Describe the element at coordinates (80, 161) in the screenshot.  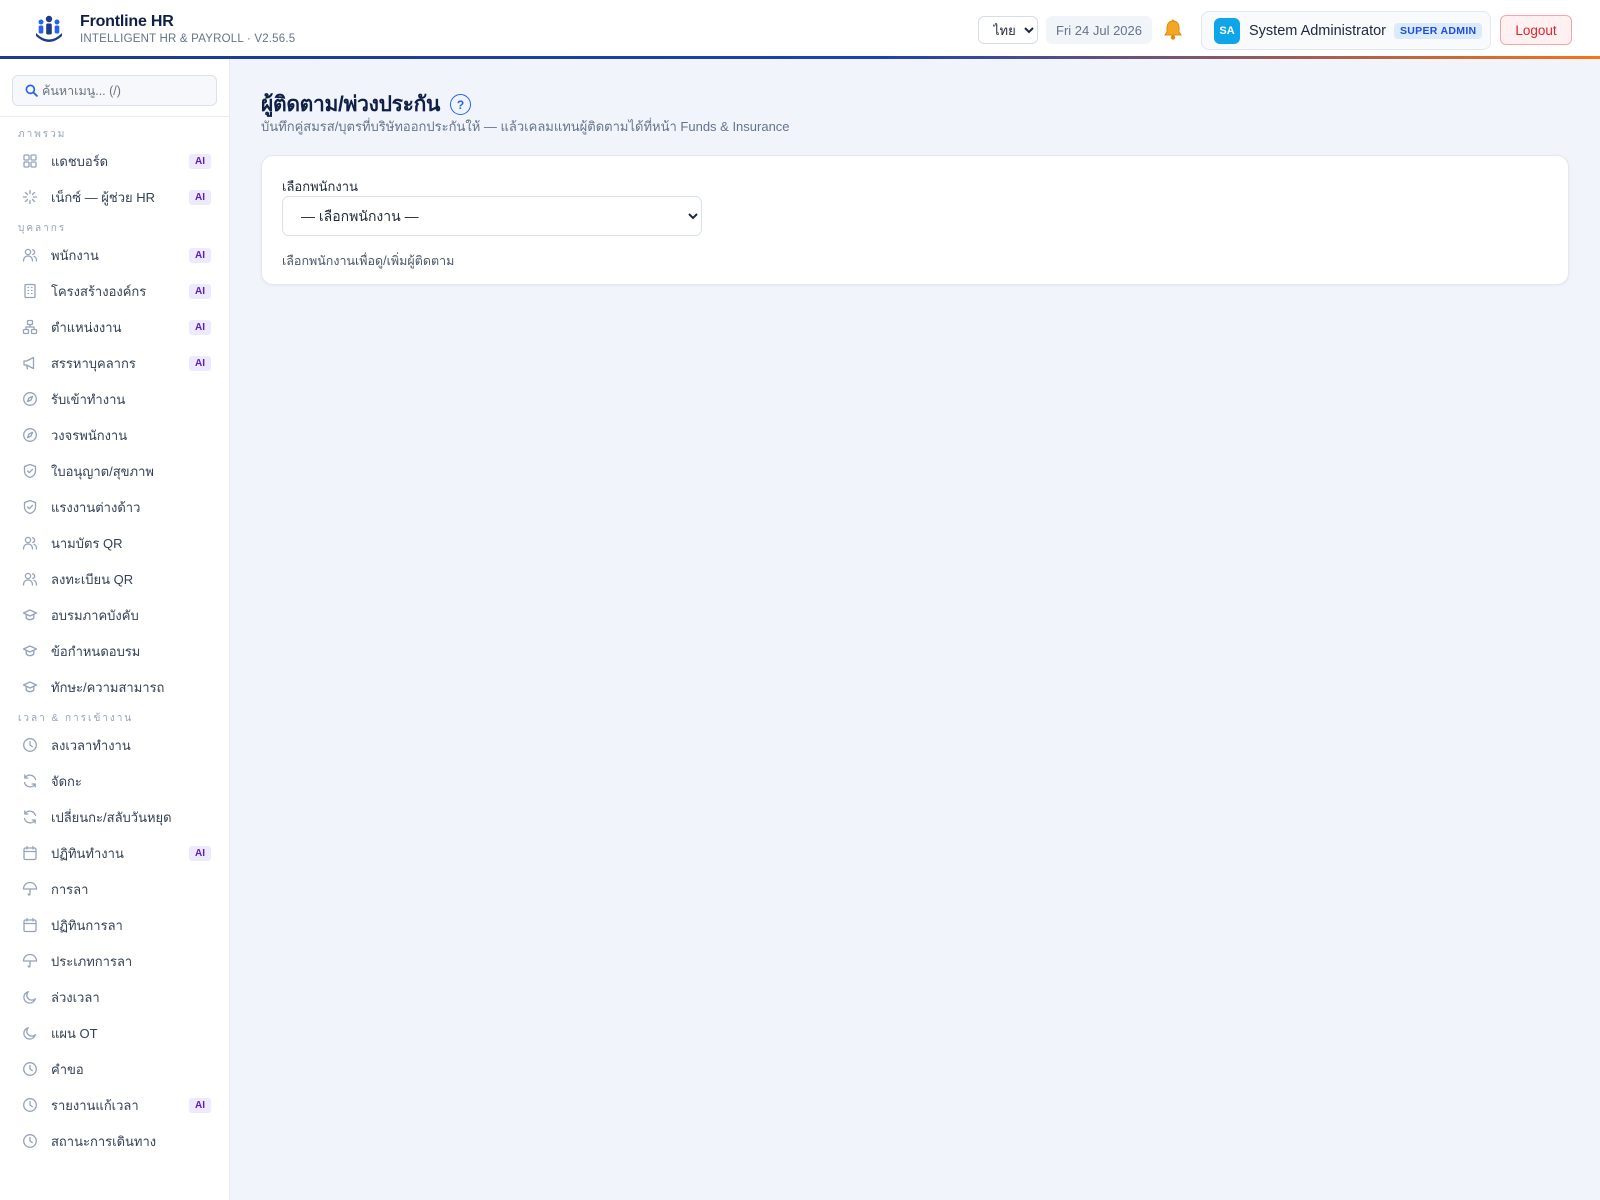
I see `sidebar-item-label: แดชบอร์ด` at that location.